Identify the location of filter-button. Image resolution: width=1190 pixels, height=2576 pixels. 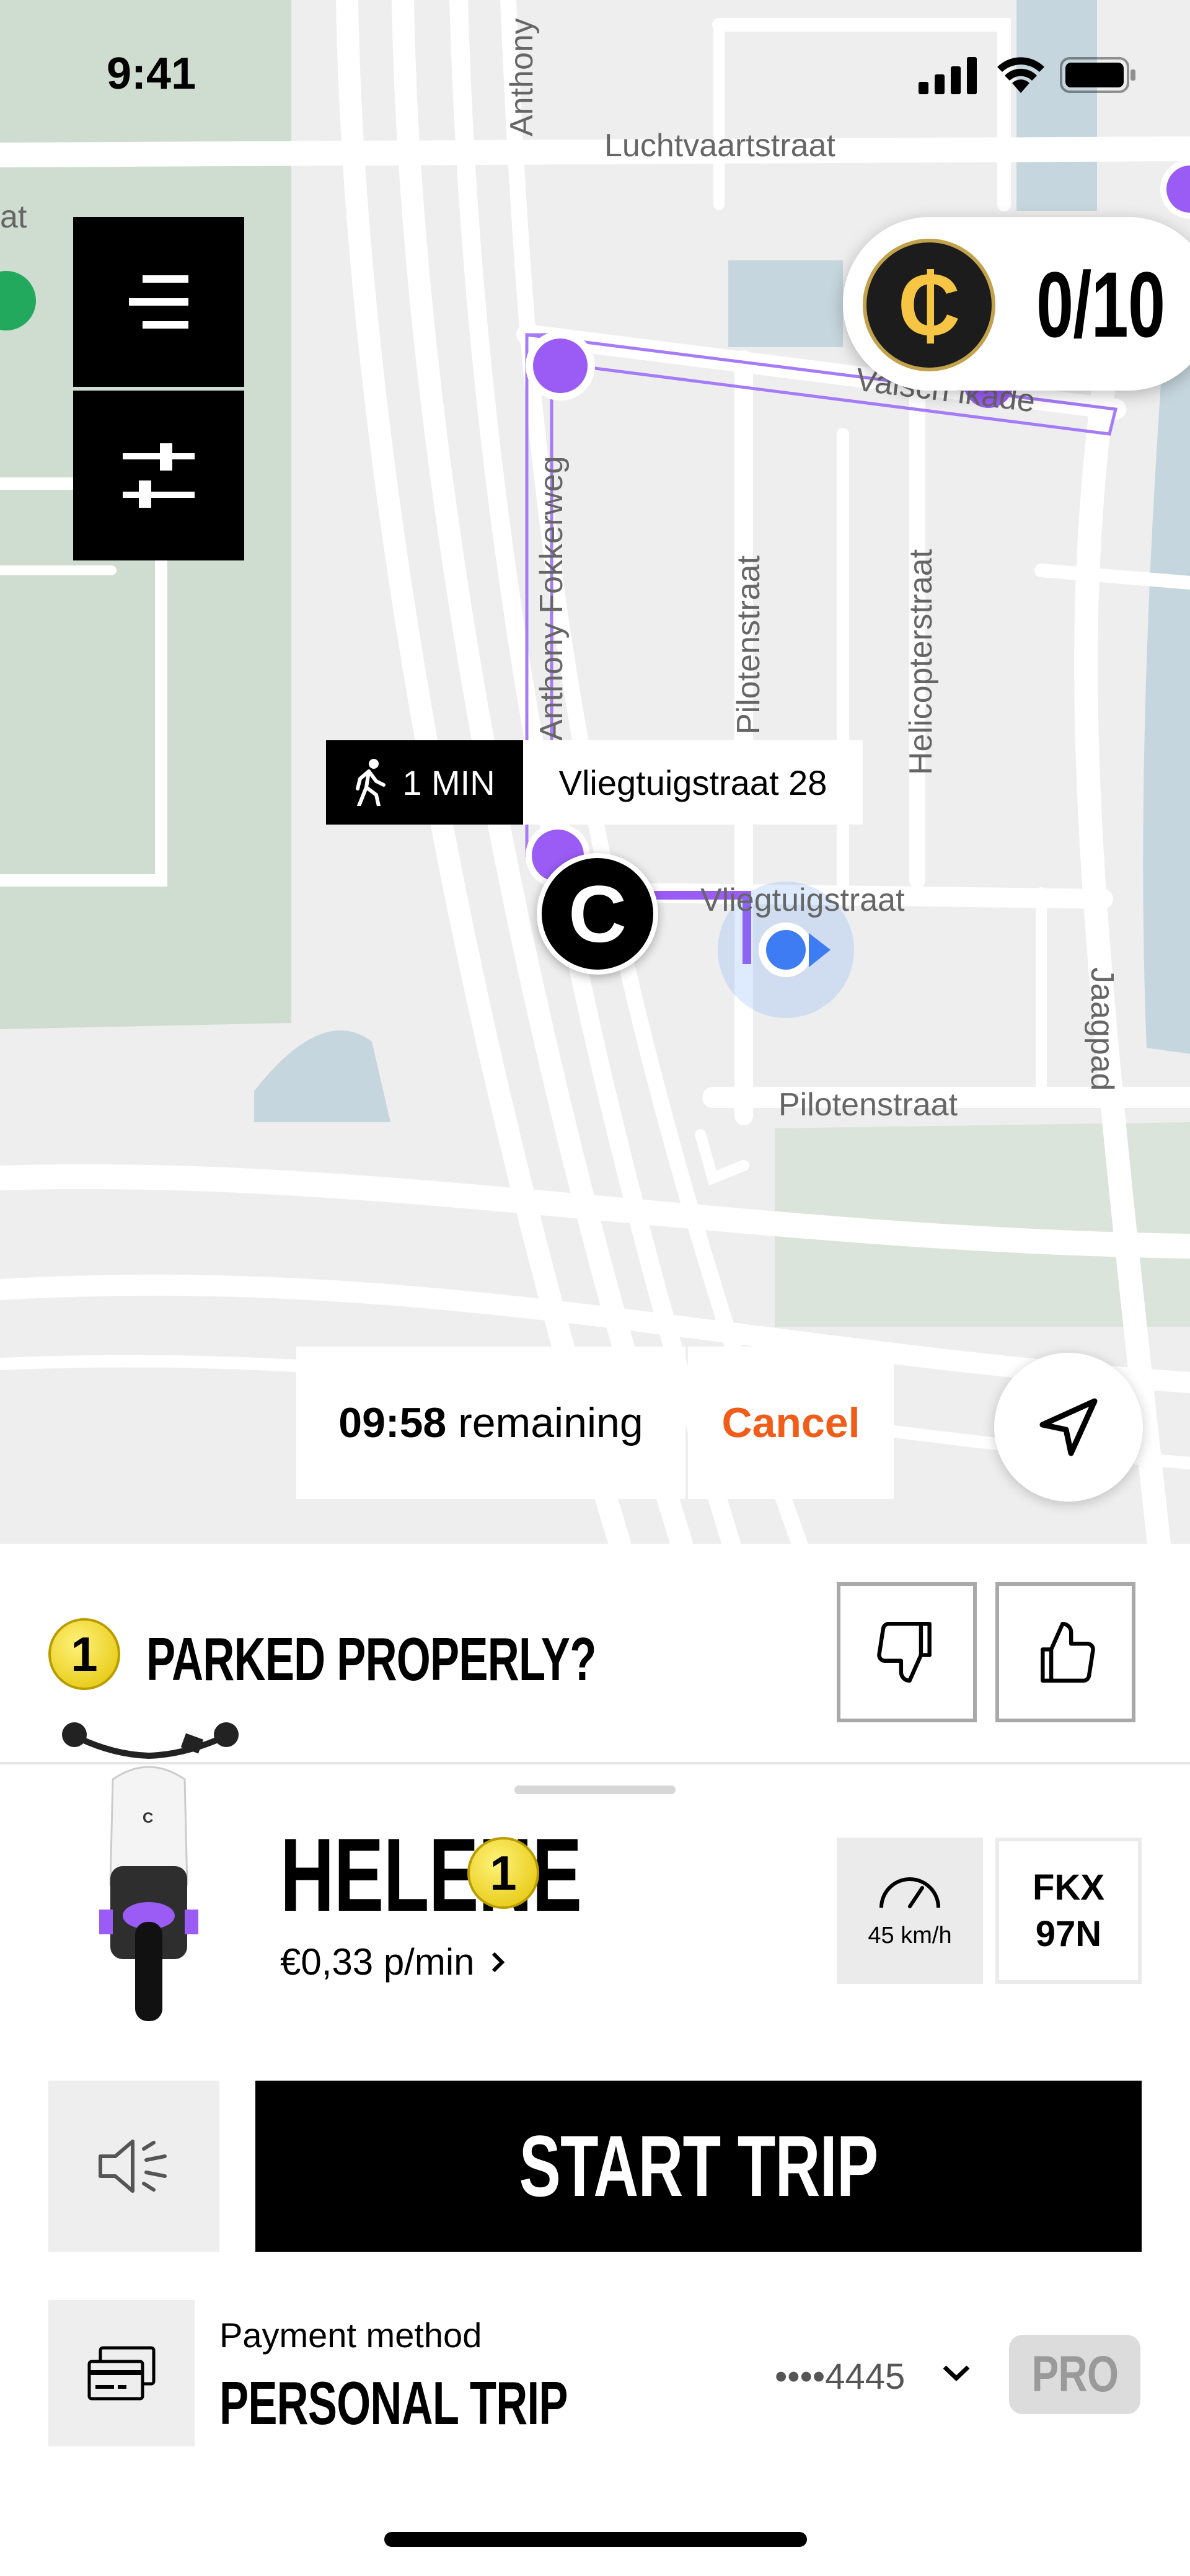
(158, 476).